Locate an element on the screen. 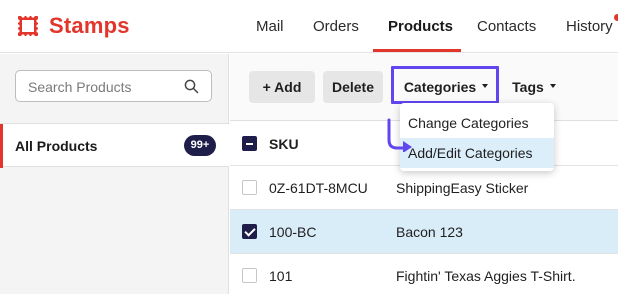 The width and height of the screenshot is (618, 294). nav-mail: Mail is located at coordinates (270, 26).